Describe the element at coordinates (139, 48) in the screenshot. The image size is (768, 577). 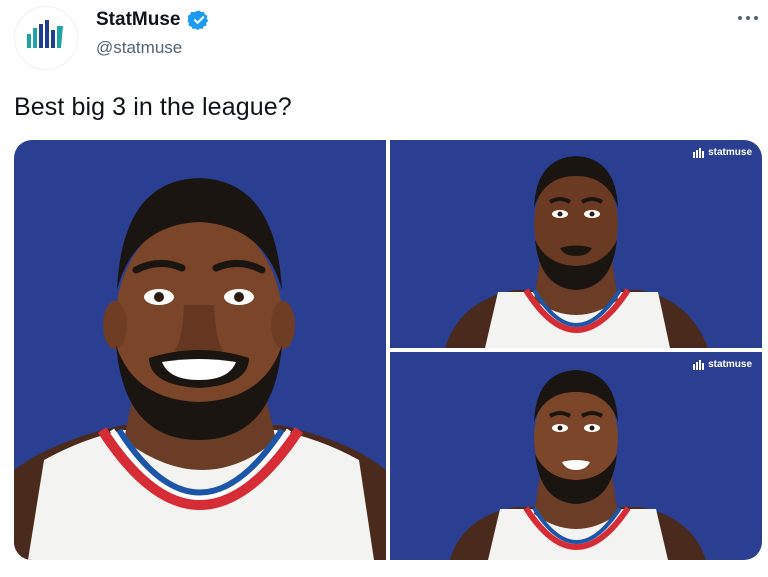
I see `account-handle: @statmuse` at that location.